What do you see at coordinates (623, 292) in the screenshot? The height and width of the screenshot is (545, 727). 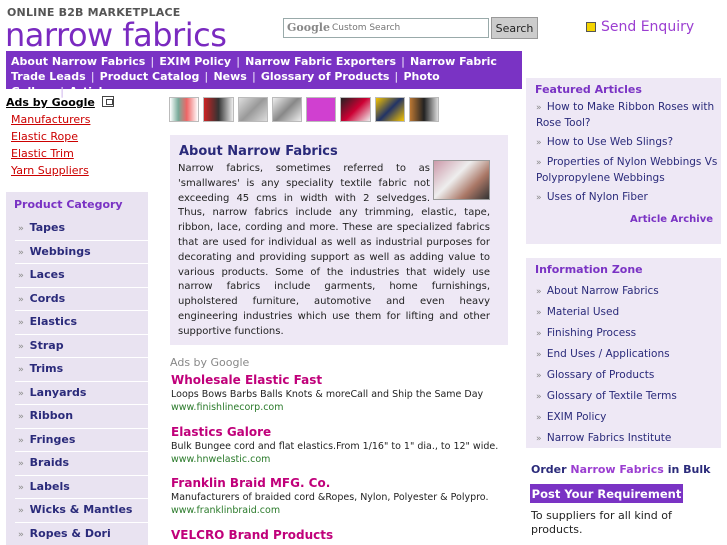 I see `info-link: » About Narrow Fabrics` at bounding box center [623, 292].